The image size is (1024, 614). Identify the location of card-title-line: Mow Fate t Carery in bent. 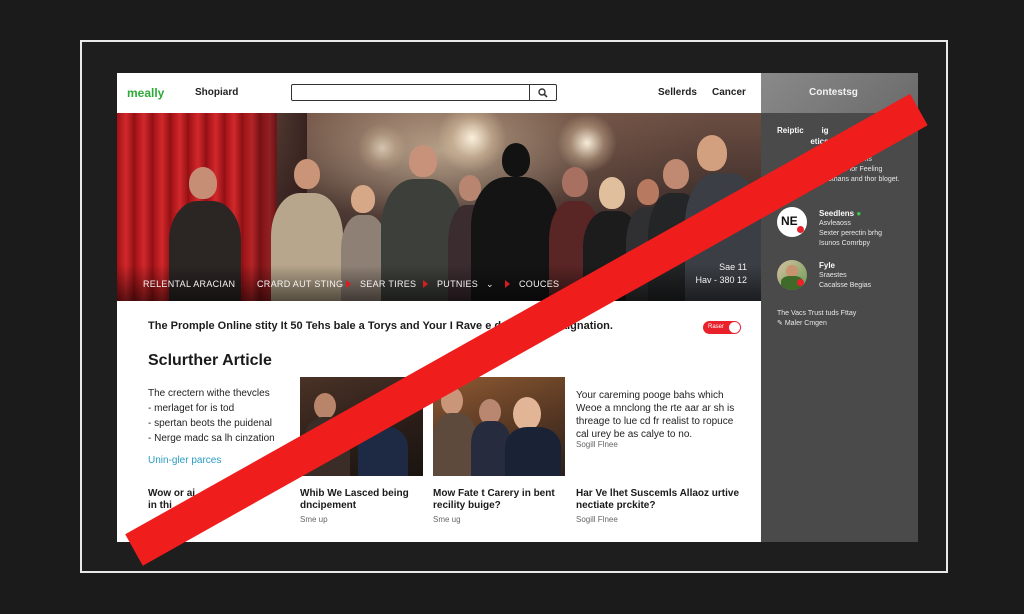
(494, 493).